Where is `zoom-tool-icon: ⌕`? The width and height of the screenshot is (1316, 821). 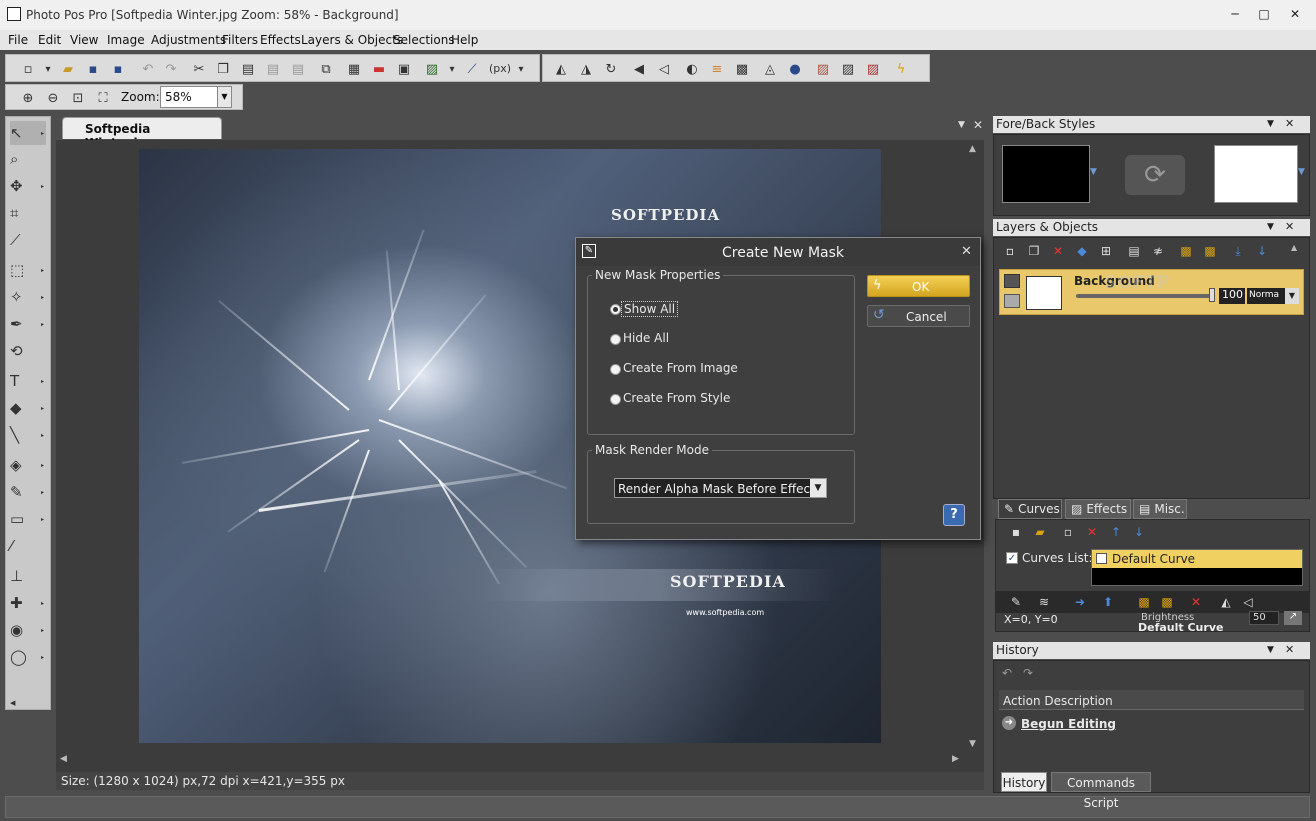
zoom-tool-icon: ⌕ is located at coordinates (28, 159).